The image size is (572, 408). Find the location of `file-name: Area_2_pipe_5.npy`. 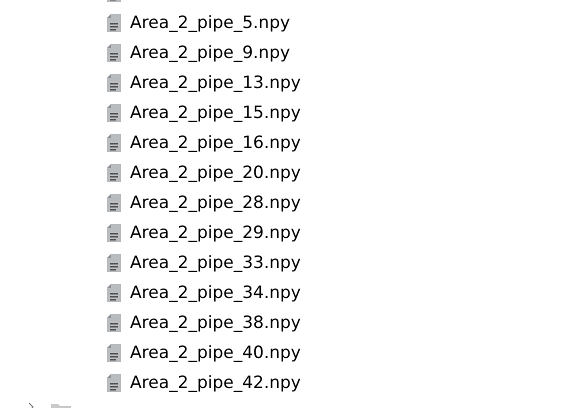

file-name: Area_2_pipe_5.npy is located at coordinates (210, 23).